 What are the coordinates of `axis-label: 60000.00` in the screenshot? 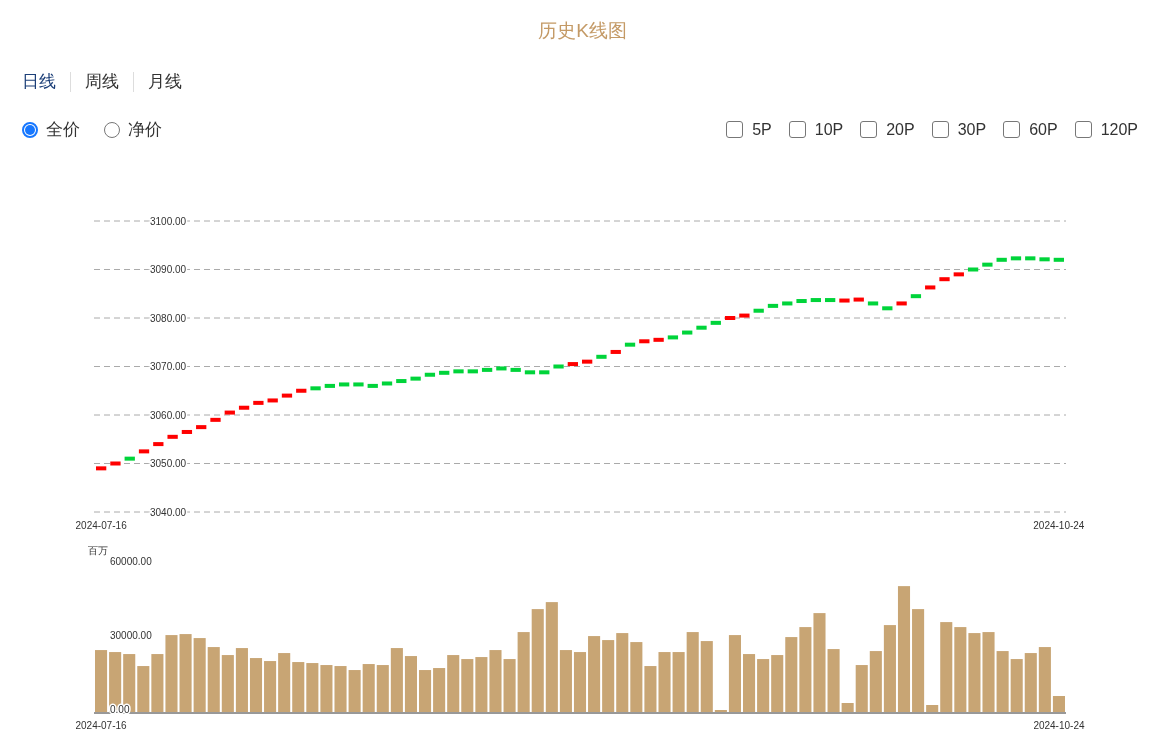 It's located at (131, 561).